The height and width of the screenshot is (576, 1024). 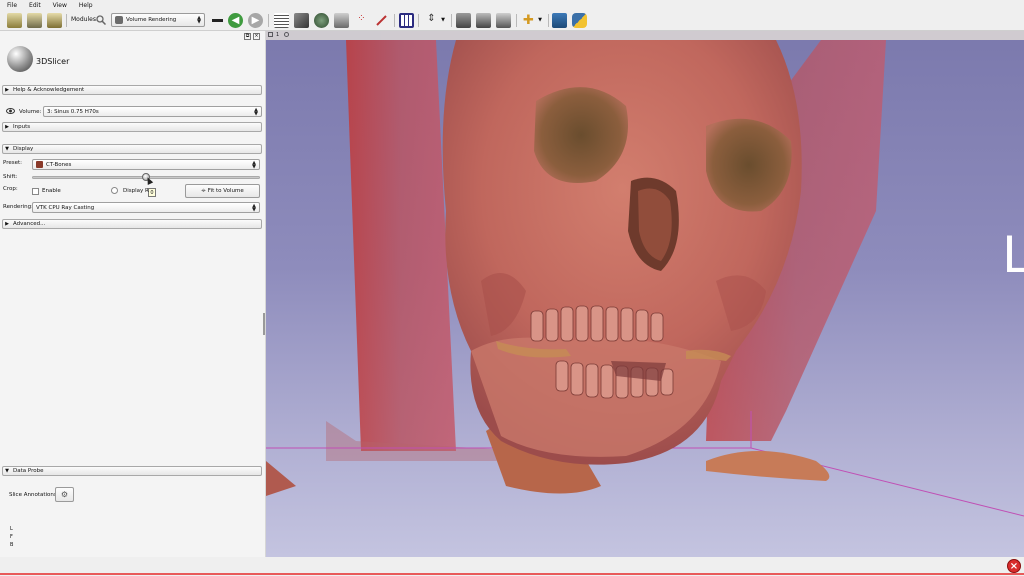 I want to click on section-inputs-label: Inputs, so click(x=22, y=127).